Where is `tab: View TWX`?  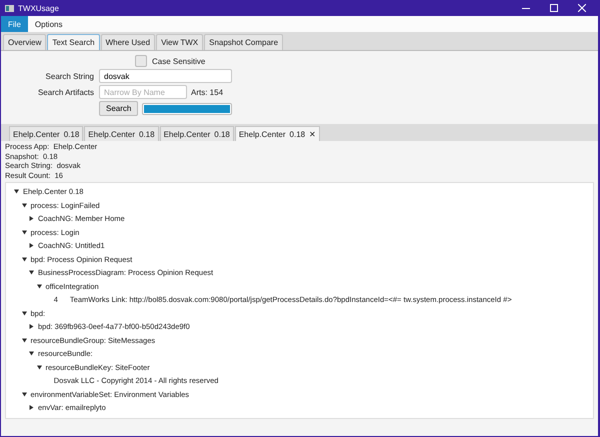 tab: View TWX is located at coordinates (180, 42).